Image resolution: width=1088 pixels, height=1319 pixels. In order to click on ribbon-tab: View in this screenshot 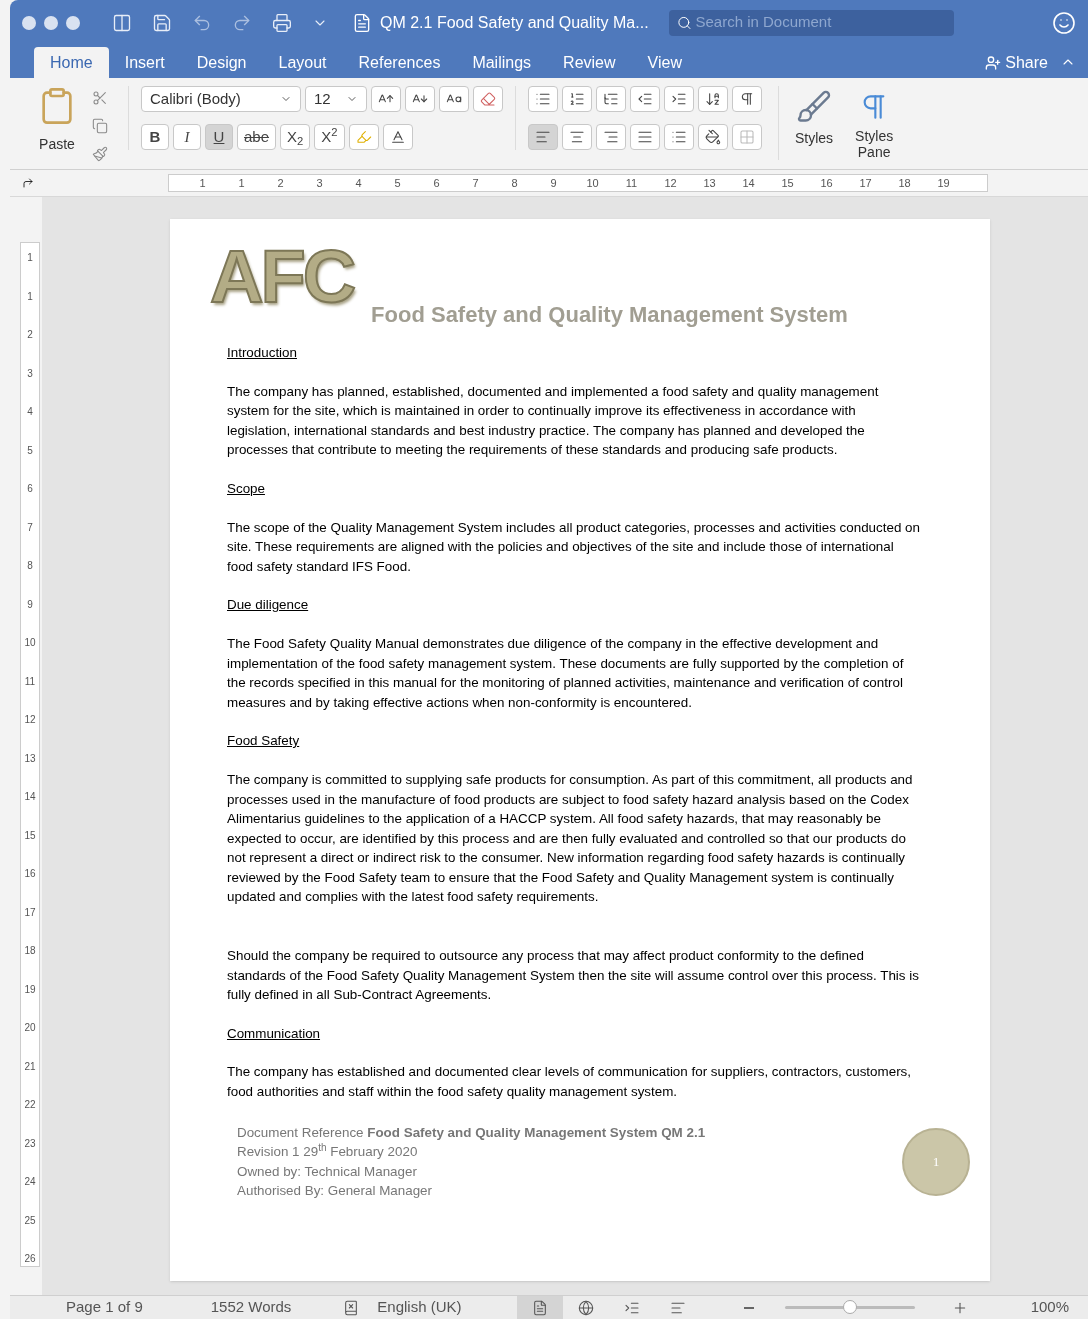, I will do `click(664, 62)`.